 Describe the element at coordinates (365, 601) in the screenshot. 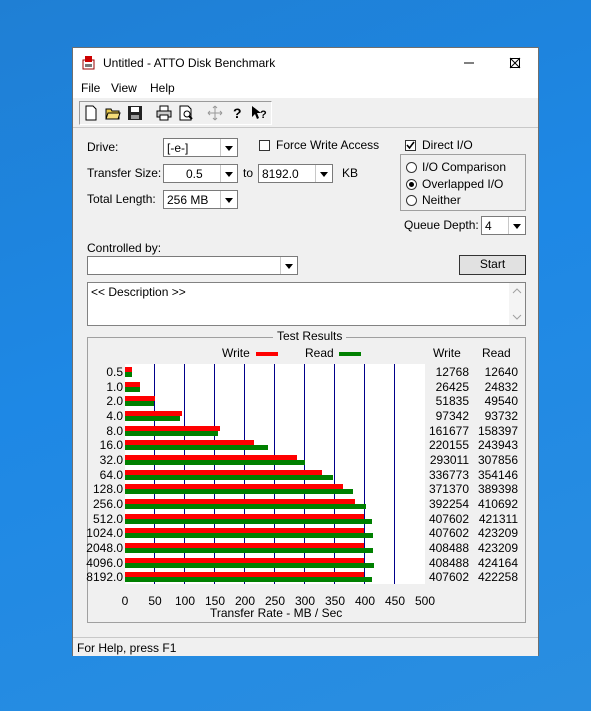

I see `x-tick-label: 400` at that location.